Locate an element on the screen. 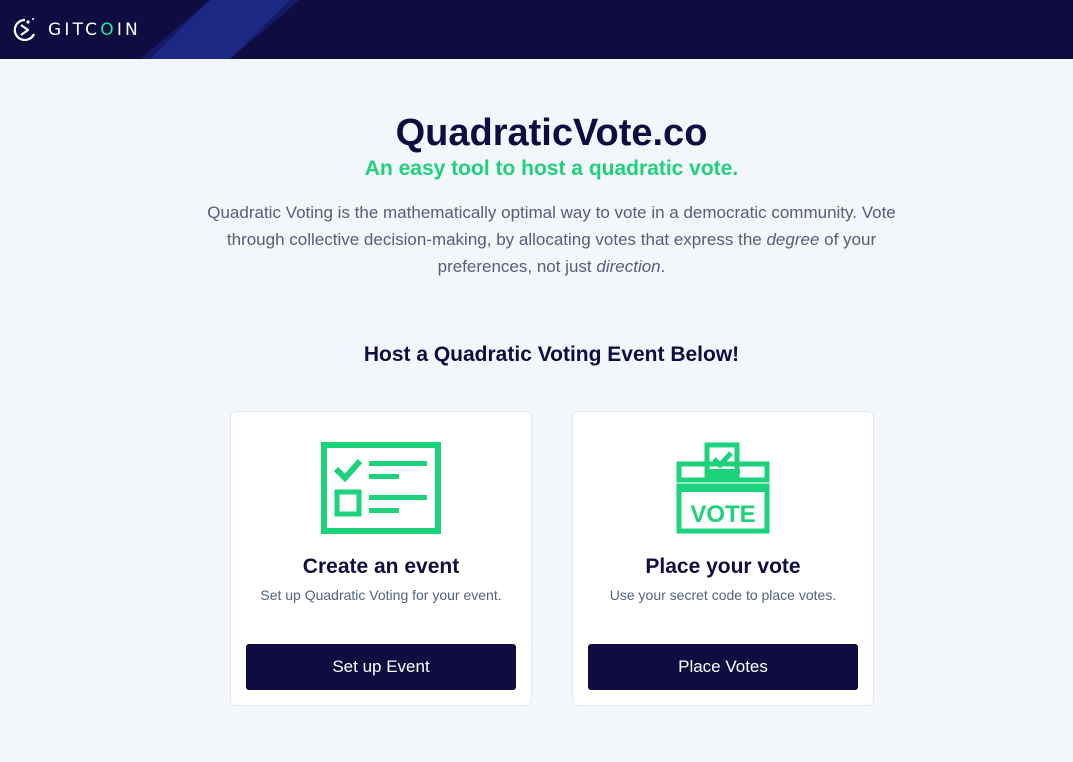 The image size is (1073, 762). top-navbar: GITCOIN is located at coordinates (536, 29).